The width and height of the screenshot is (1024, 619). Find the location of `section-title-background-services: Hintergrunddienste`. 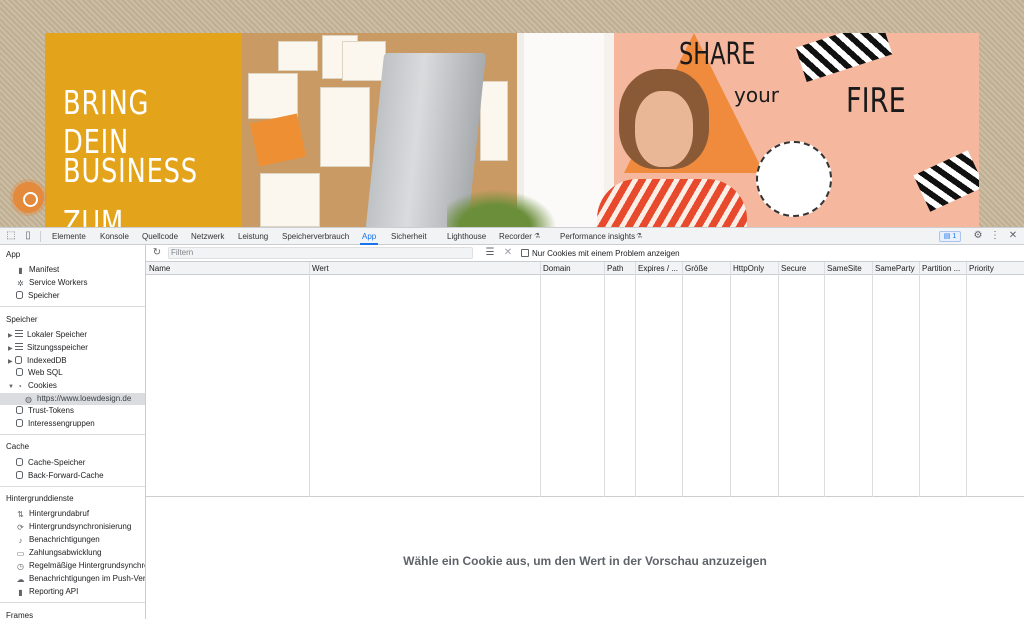

section-title-background-services: Hintergrunddienste is located at coordinates (40, 498).